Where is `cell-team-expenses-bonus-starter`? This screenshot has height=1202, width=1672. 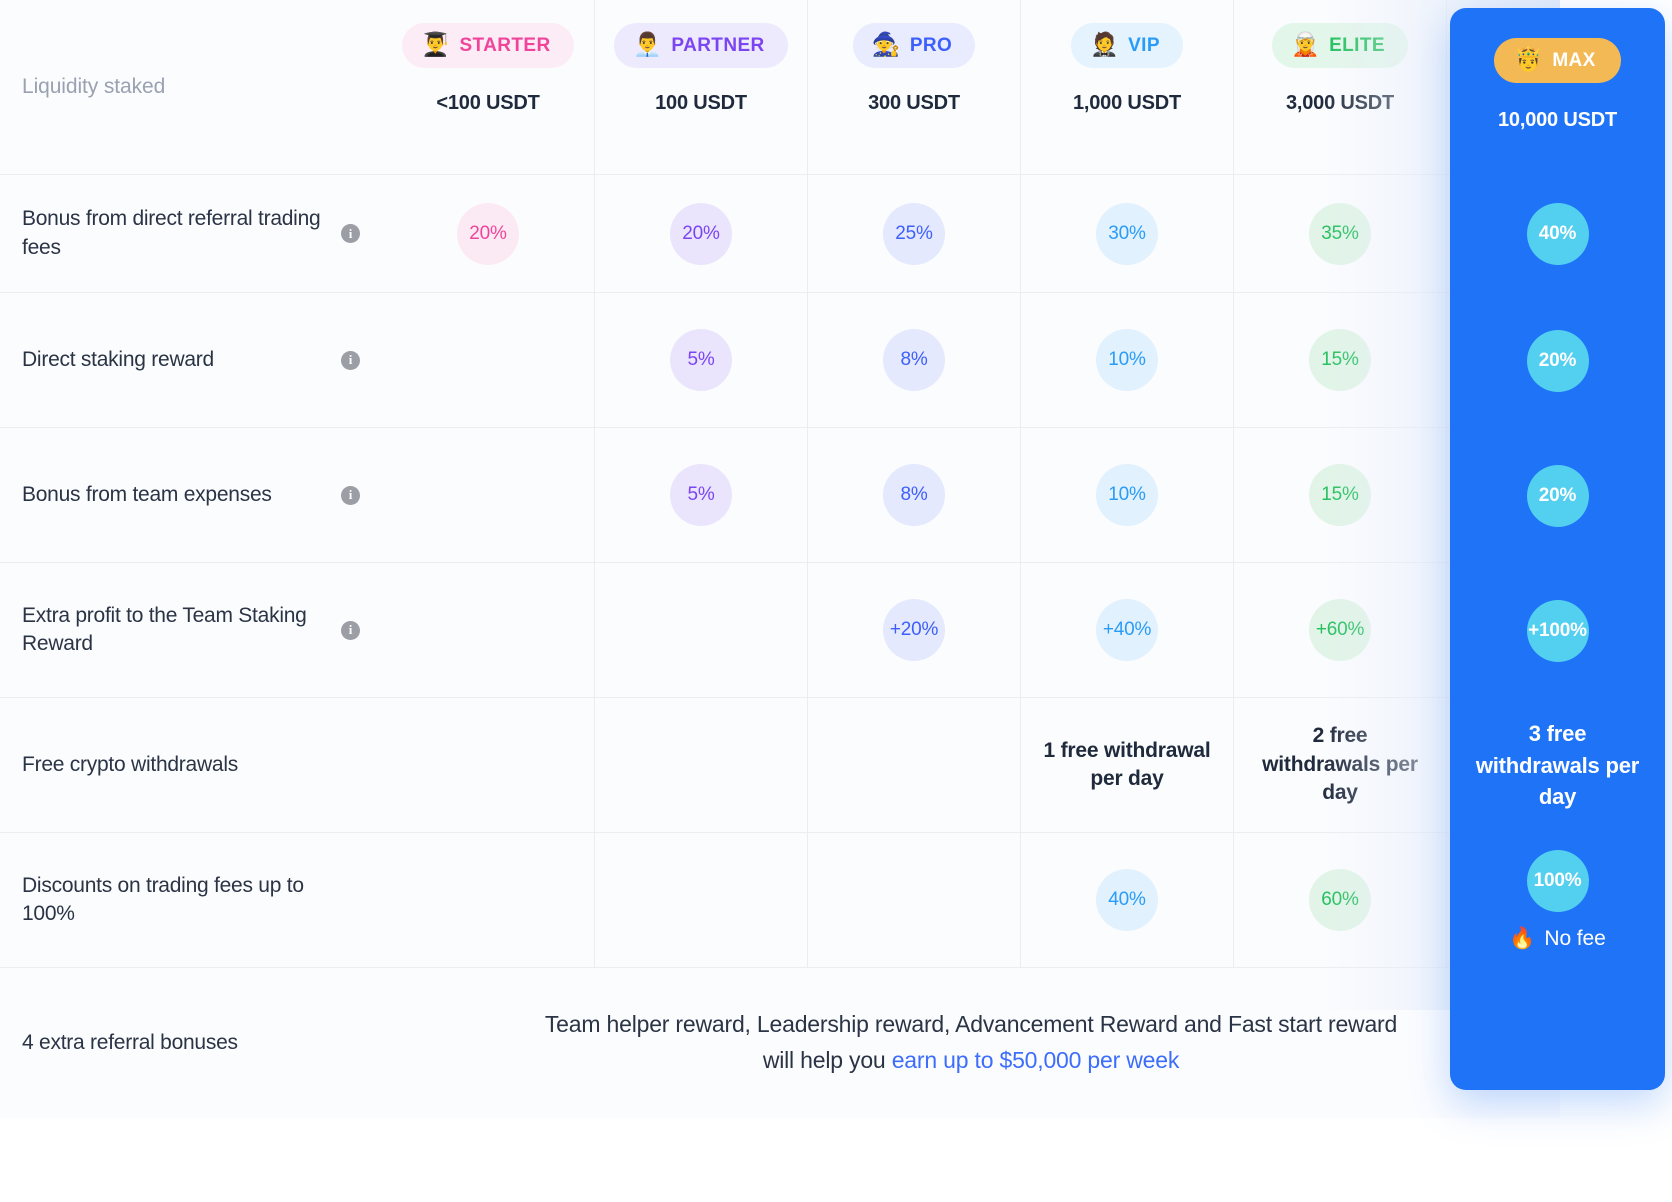
cell-team-expenses-bonus-starter is located at coordinates (488, 495).